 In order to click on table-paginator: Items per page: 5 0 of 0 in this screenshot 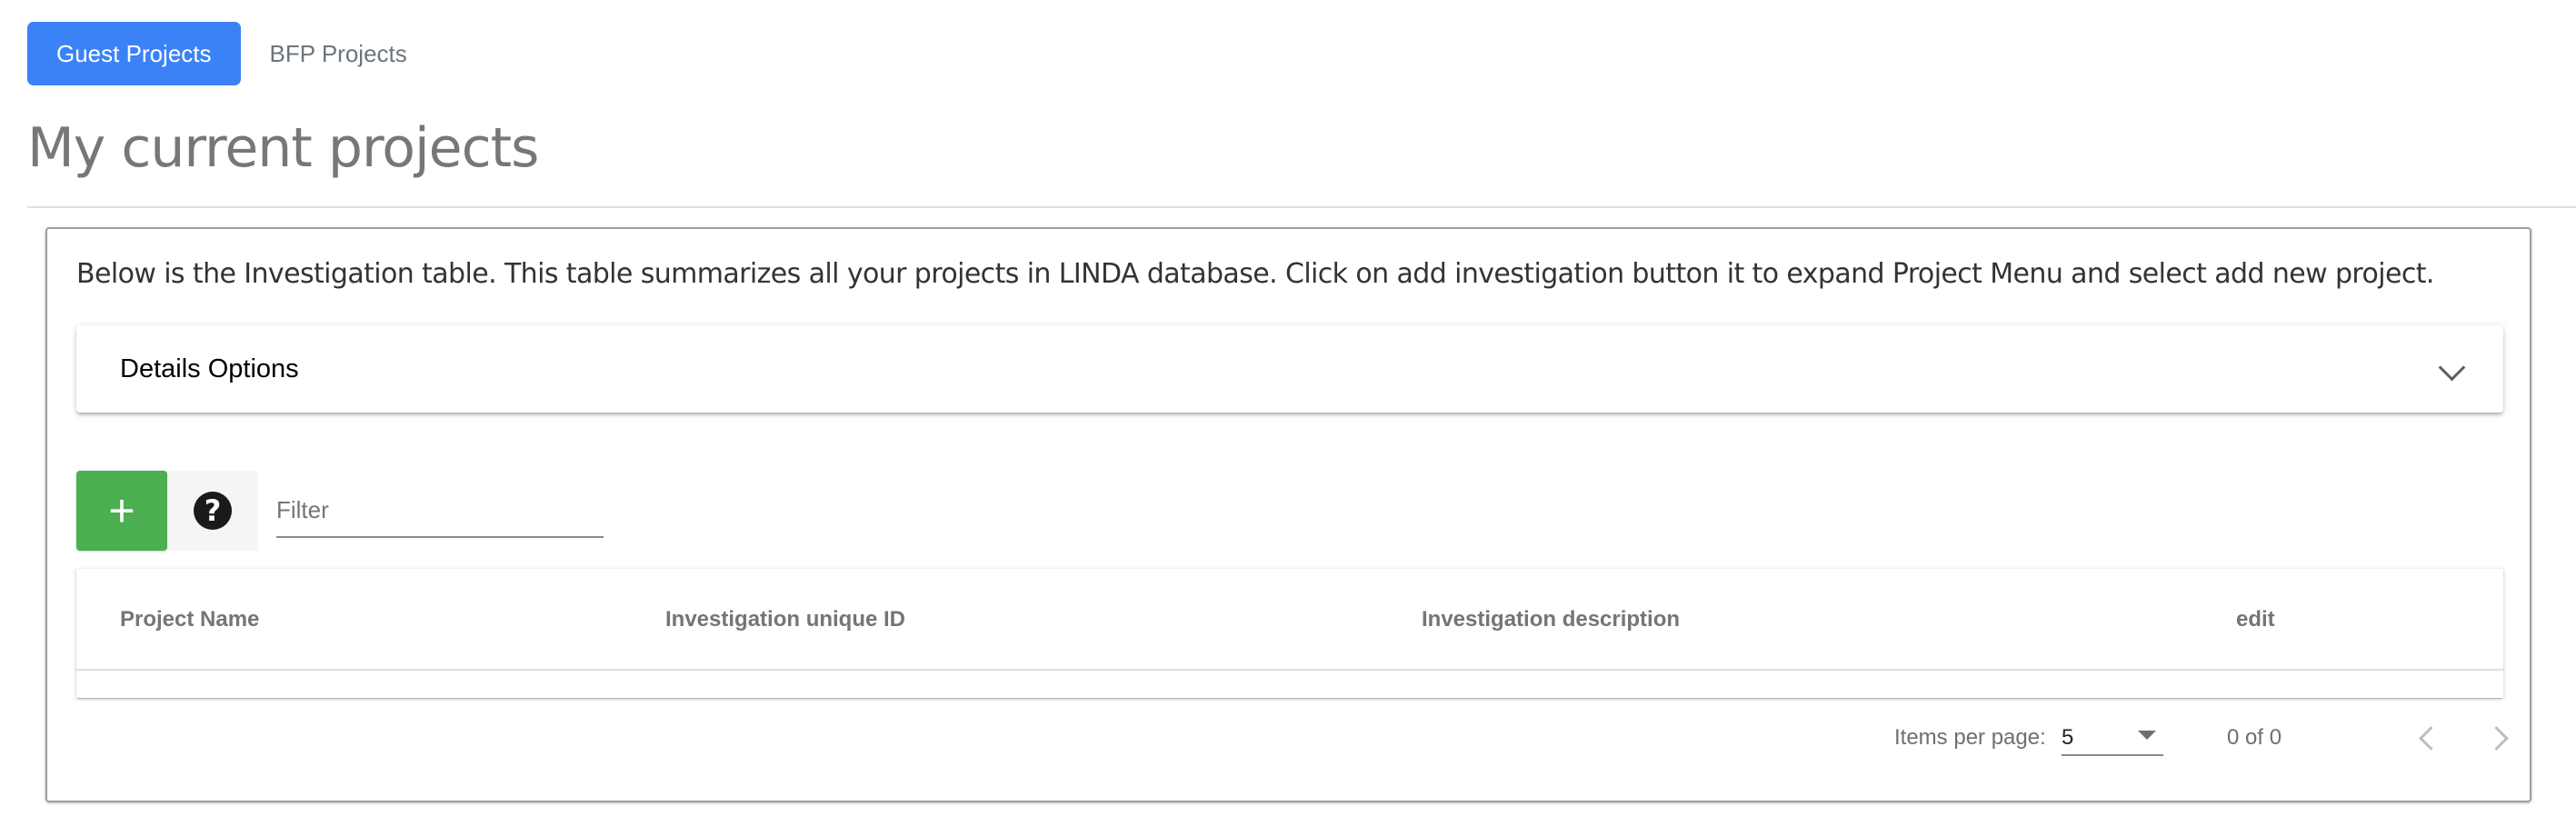, I will do `click(1292, 738)`.